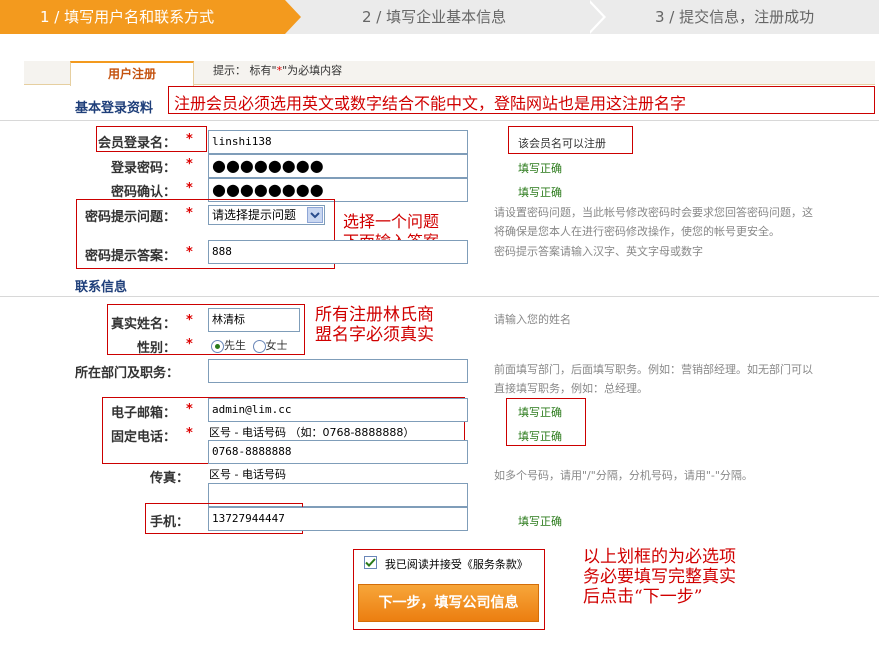 The width and height of the screenshot is (879, 652). What do you see at coordinates (249, 345) in the screenshot?
I see `gender-options: 先生 女士` at bounding box center [249, 345].